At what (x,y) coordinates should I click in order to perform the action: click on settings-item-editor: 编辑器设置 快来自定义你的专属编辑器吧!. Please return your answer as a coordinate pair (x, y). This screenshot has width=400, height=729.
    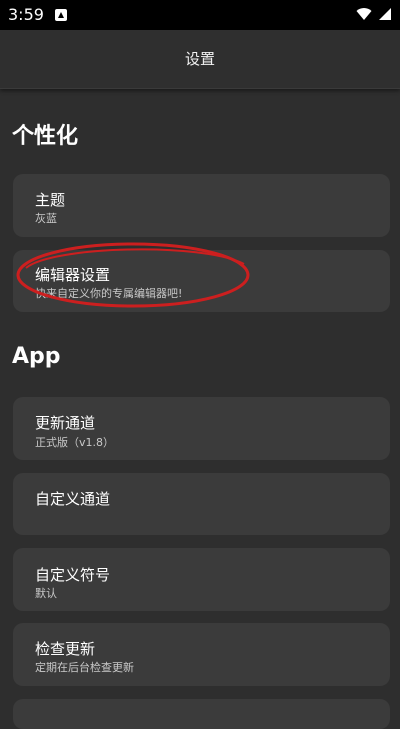
    Looking at the image, I should click on (201, 281).